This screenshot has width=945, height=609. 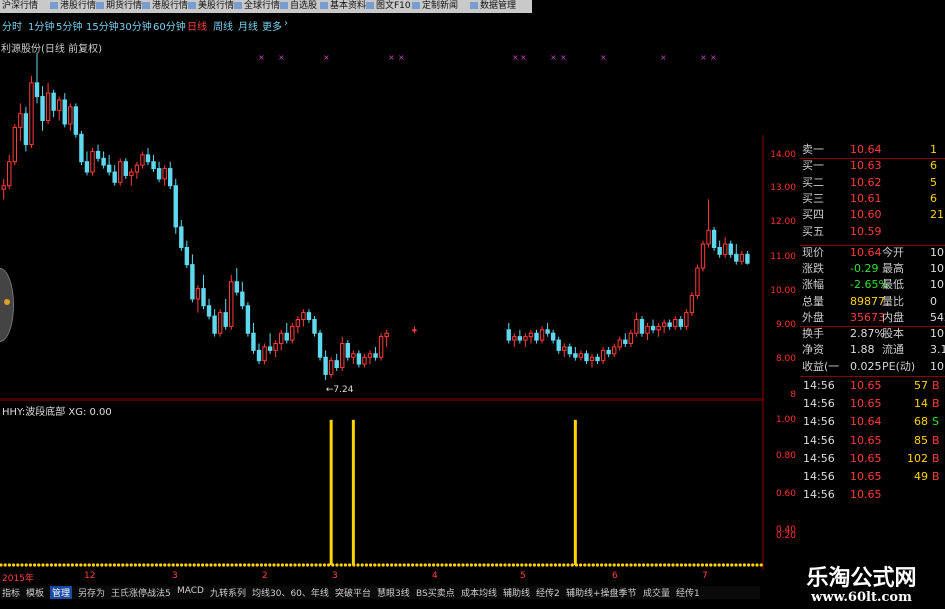 I want to click on indicator-tab: 管理, so click(x=61, y=592).